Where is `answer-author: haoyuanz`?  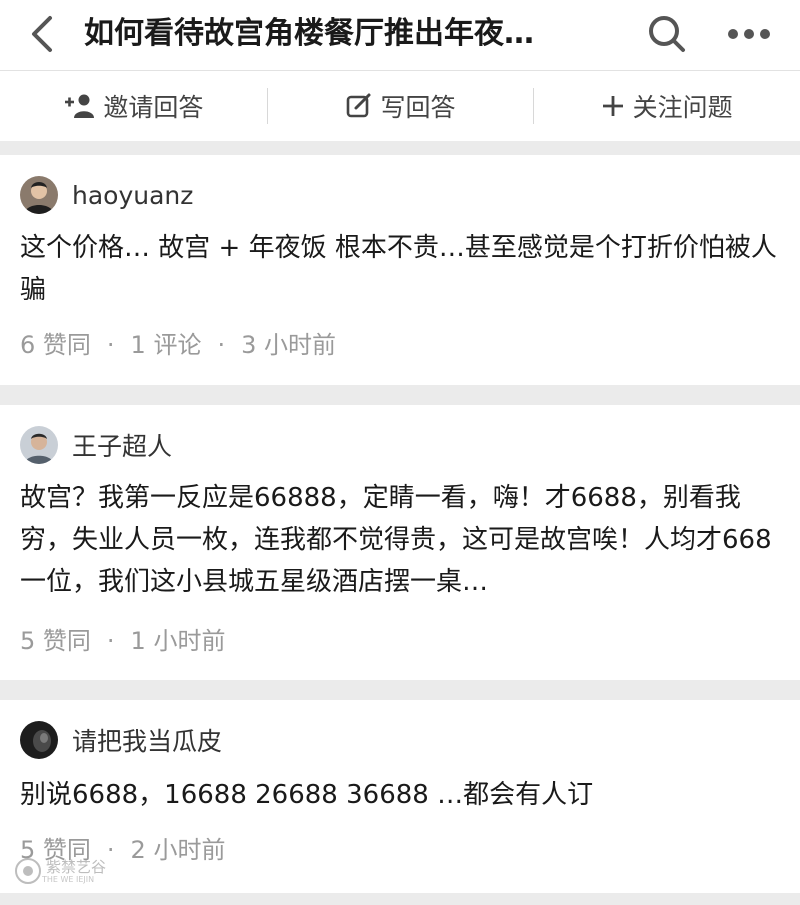 answer-author: haoyuanz is located at coordinates (106, 195).